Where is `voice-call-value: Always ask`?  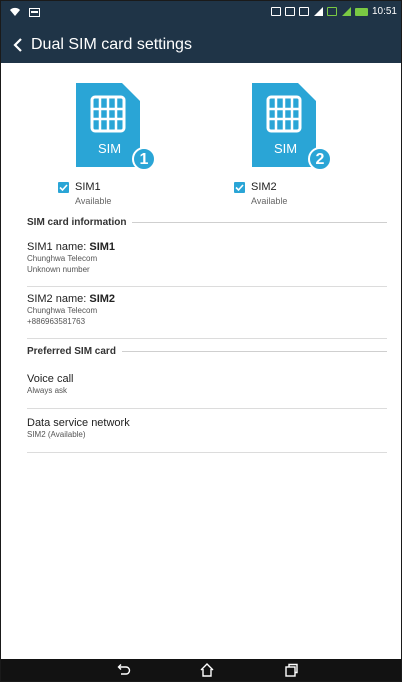
voice-call-value: Always ask is located at coordinates (47, 390).